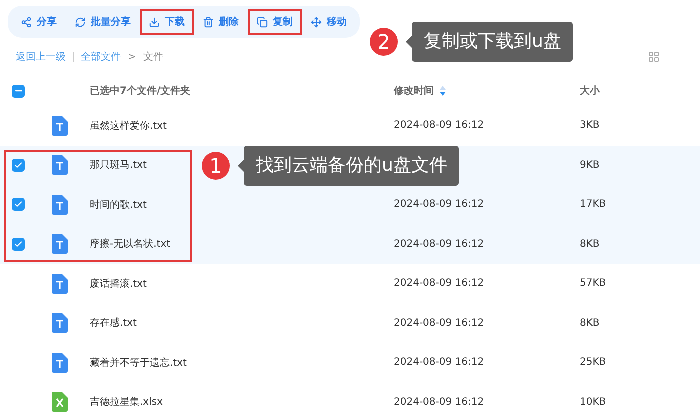  Describe the element at coordinates (275, 22) in the screenshot. I see `copy-button: 复制` at that location.